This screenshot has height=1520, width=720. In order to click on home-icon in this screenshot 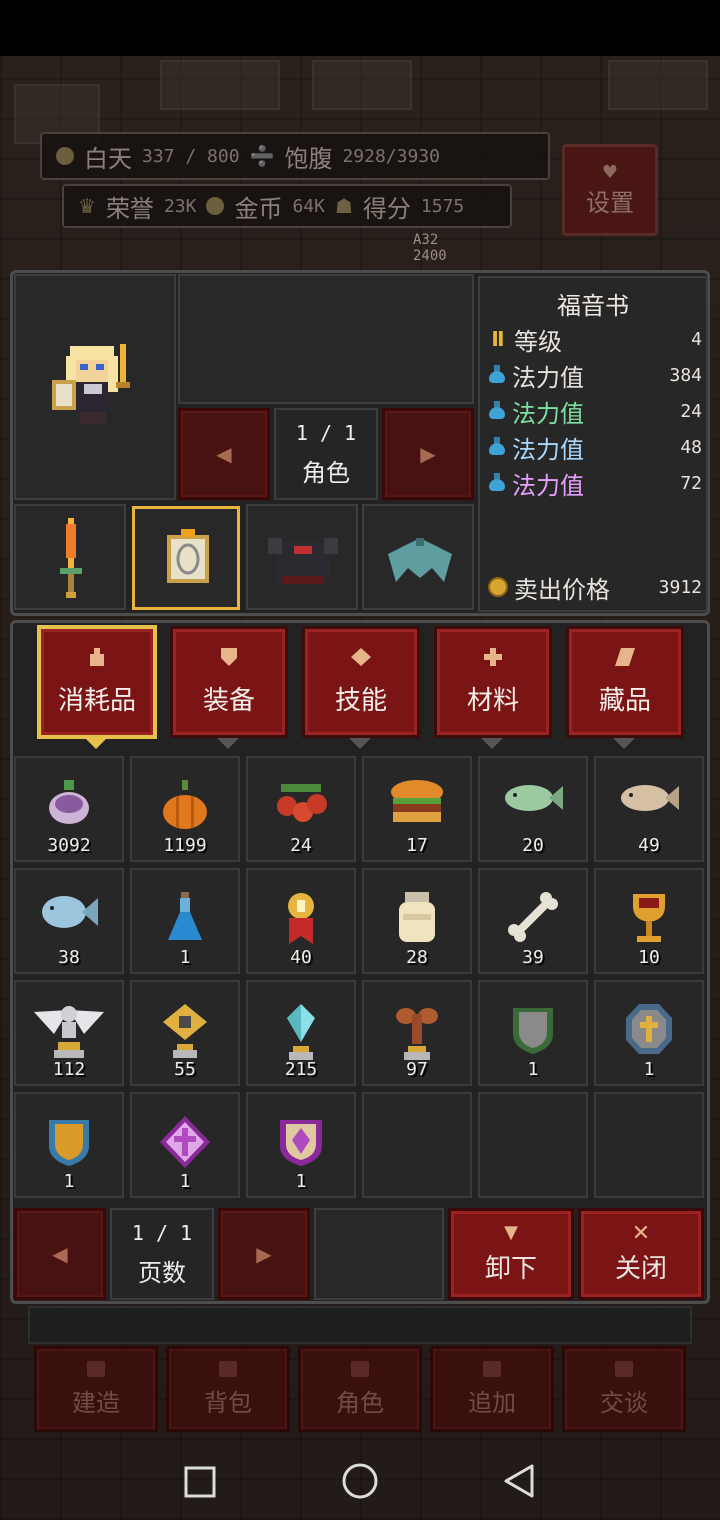, I will do `click(360, 1481)`.